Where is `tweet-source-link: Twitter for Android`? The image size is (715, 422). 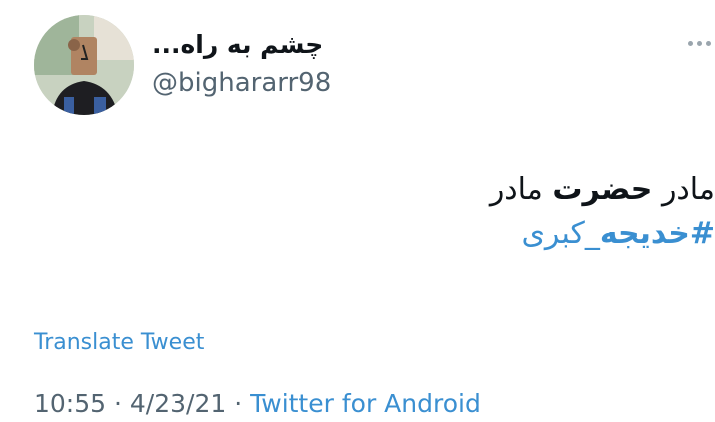 tweet-source-link: Twitter for Android is located at coordinates (365, 403).